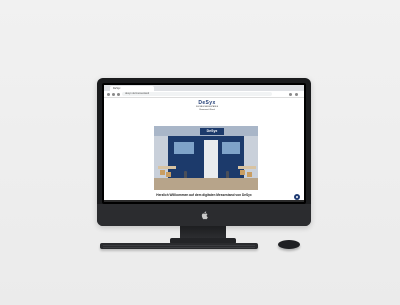 Image resolution: width=400 pixels, height=305 pixels. Describe the element at coordinates (289, 244) in the screenshot. I see `mouse` at that location.